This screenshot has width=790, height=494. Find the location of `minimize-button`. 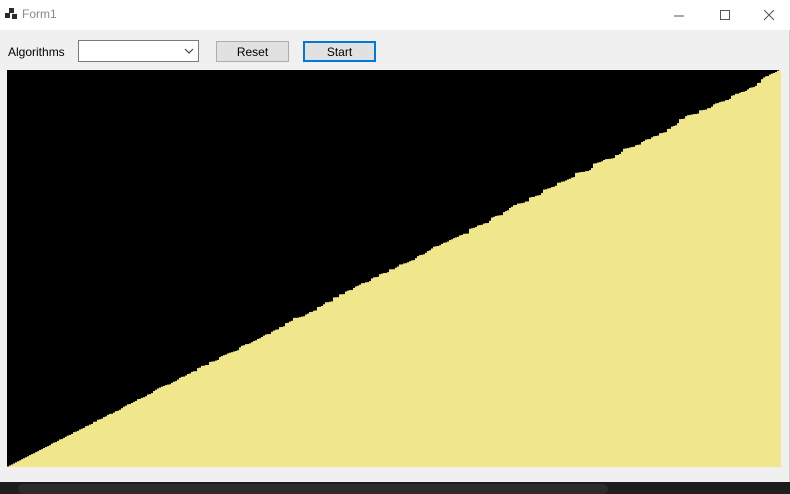

minimize-button is located at coordinates (679, 15).